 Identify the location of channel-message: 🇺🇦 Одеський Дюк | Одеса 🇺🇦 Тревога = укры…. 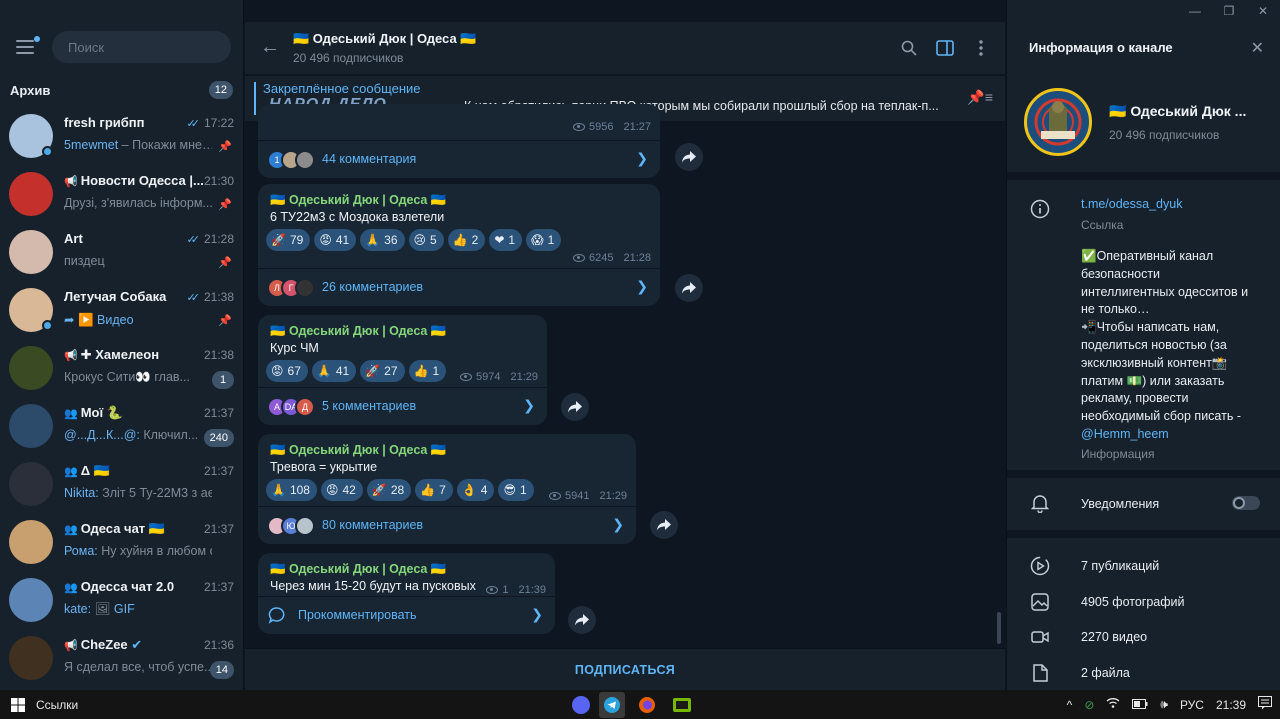
(447, 489).